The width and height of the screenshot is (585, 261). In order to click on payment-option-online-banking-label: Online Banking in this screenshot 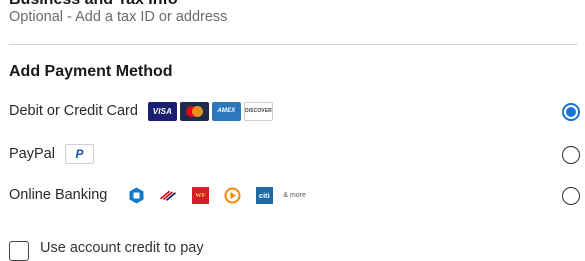, I will do `click(58, 195)`.